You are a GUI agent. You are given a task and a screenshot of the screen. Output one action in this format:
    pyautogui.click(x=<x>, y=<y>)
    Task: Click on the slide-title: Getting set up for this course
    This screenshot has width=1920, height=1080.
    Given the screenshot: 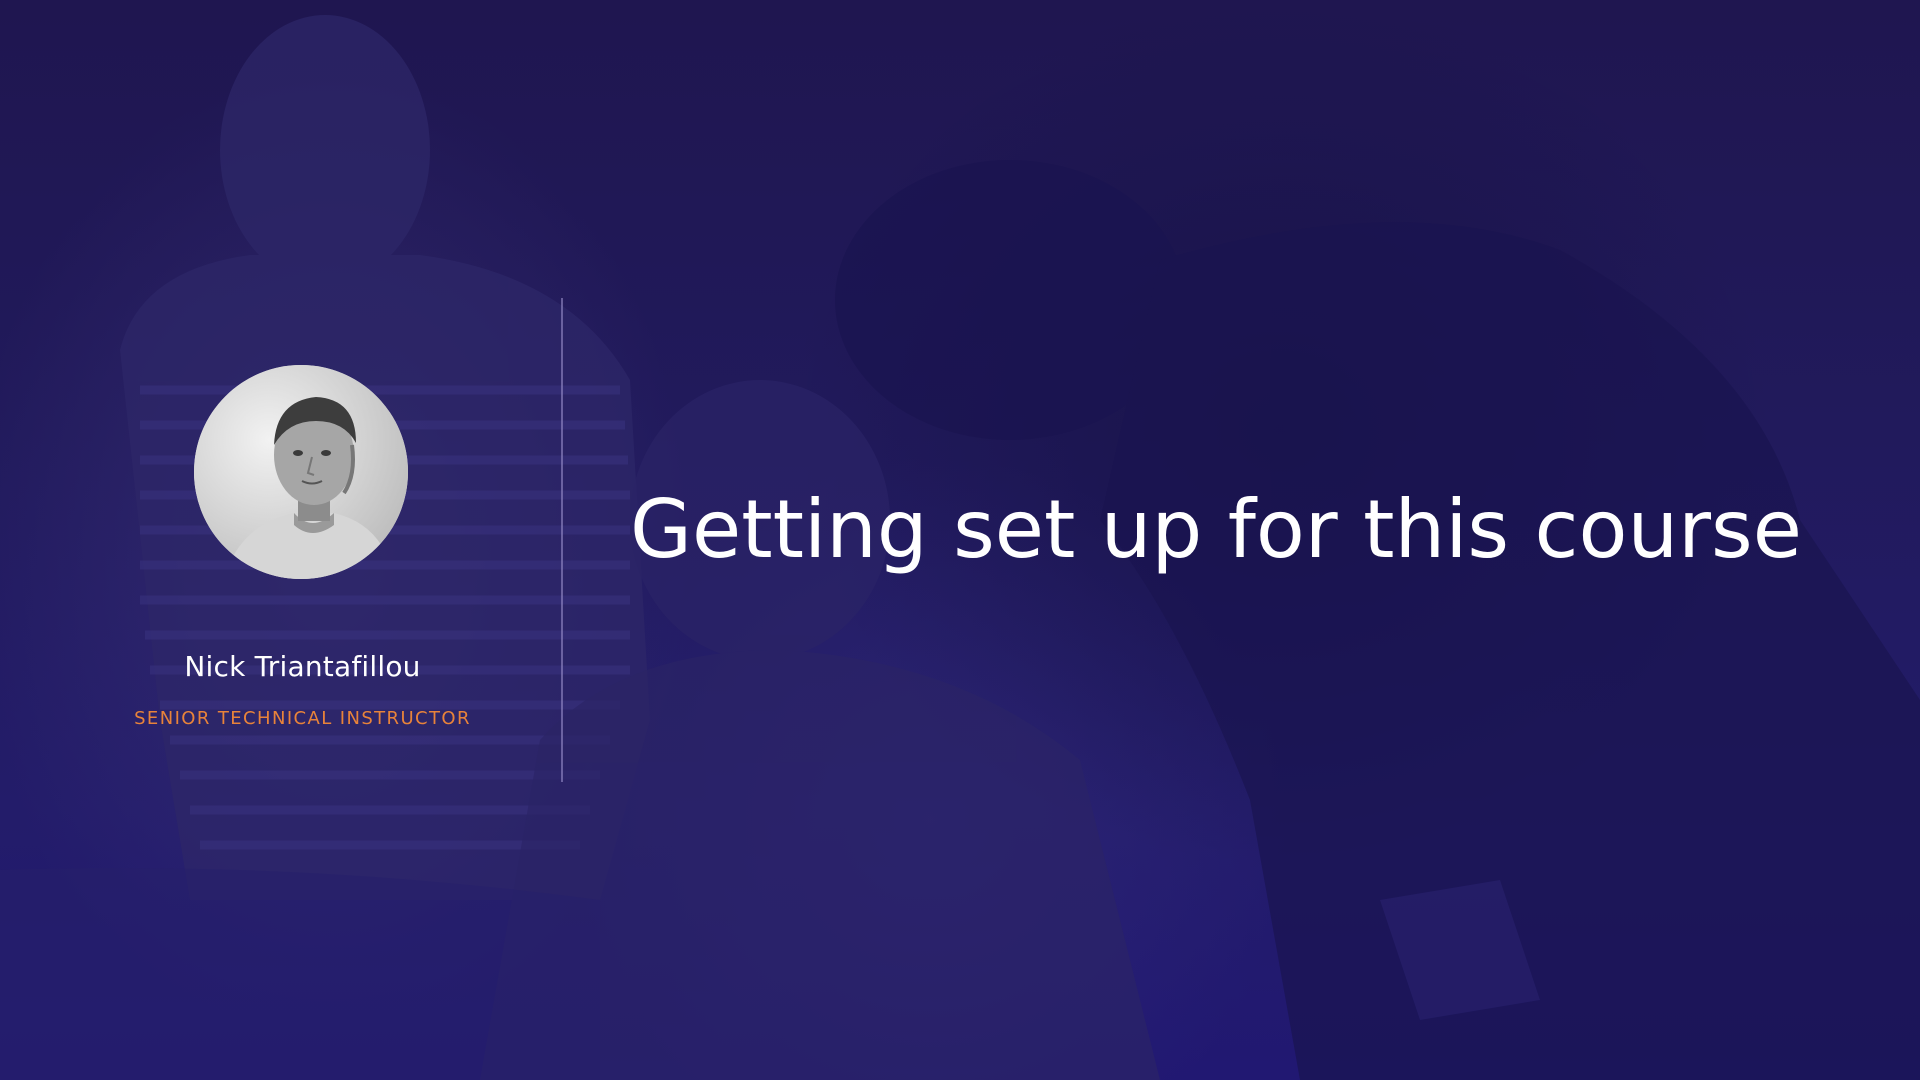 What is the action you would take?
    pyautogui.click(x=1216, y=529)
    